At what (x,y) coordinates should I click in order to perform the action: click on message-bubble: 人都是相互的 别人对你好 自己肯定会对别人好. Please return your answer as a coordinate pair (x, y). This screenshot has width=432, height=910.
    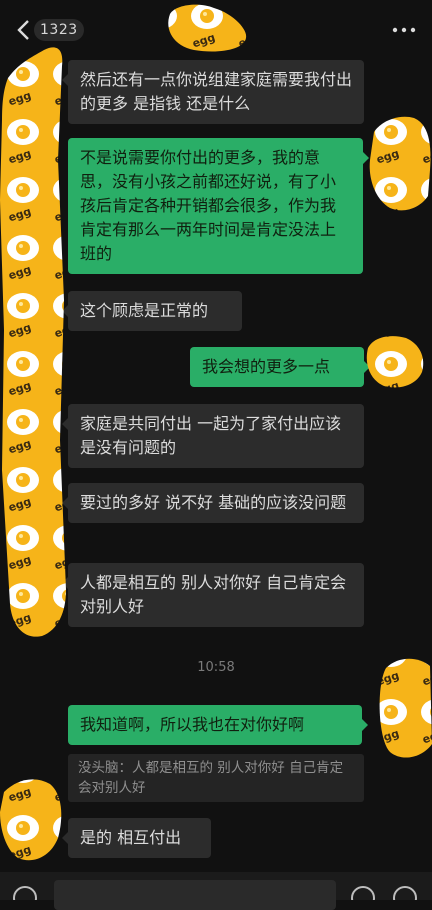
    Looking at the image, I should click on (213, 595).